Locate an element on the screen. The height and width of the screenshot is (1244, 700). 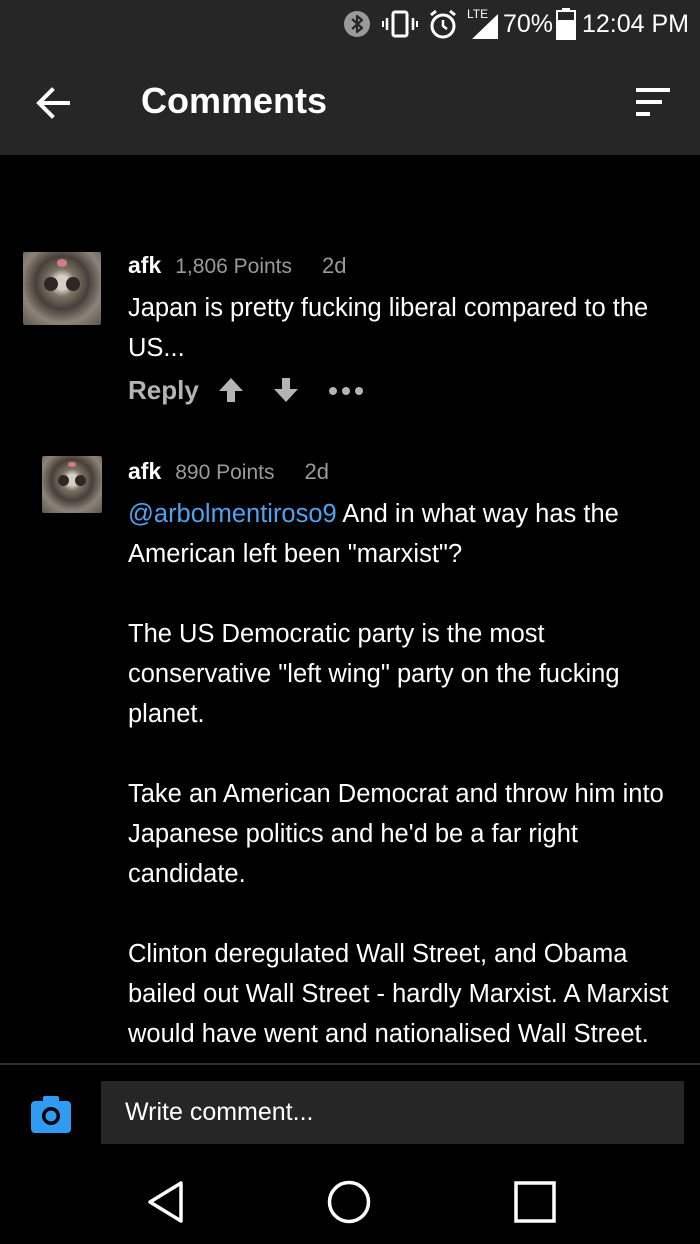
vibrate-icon is located at coordinates (400, 24).